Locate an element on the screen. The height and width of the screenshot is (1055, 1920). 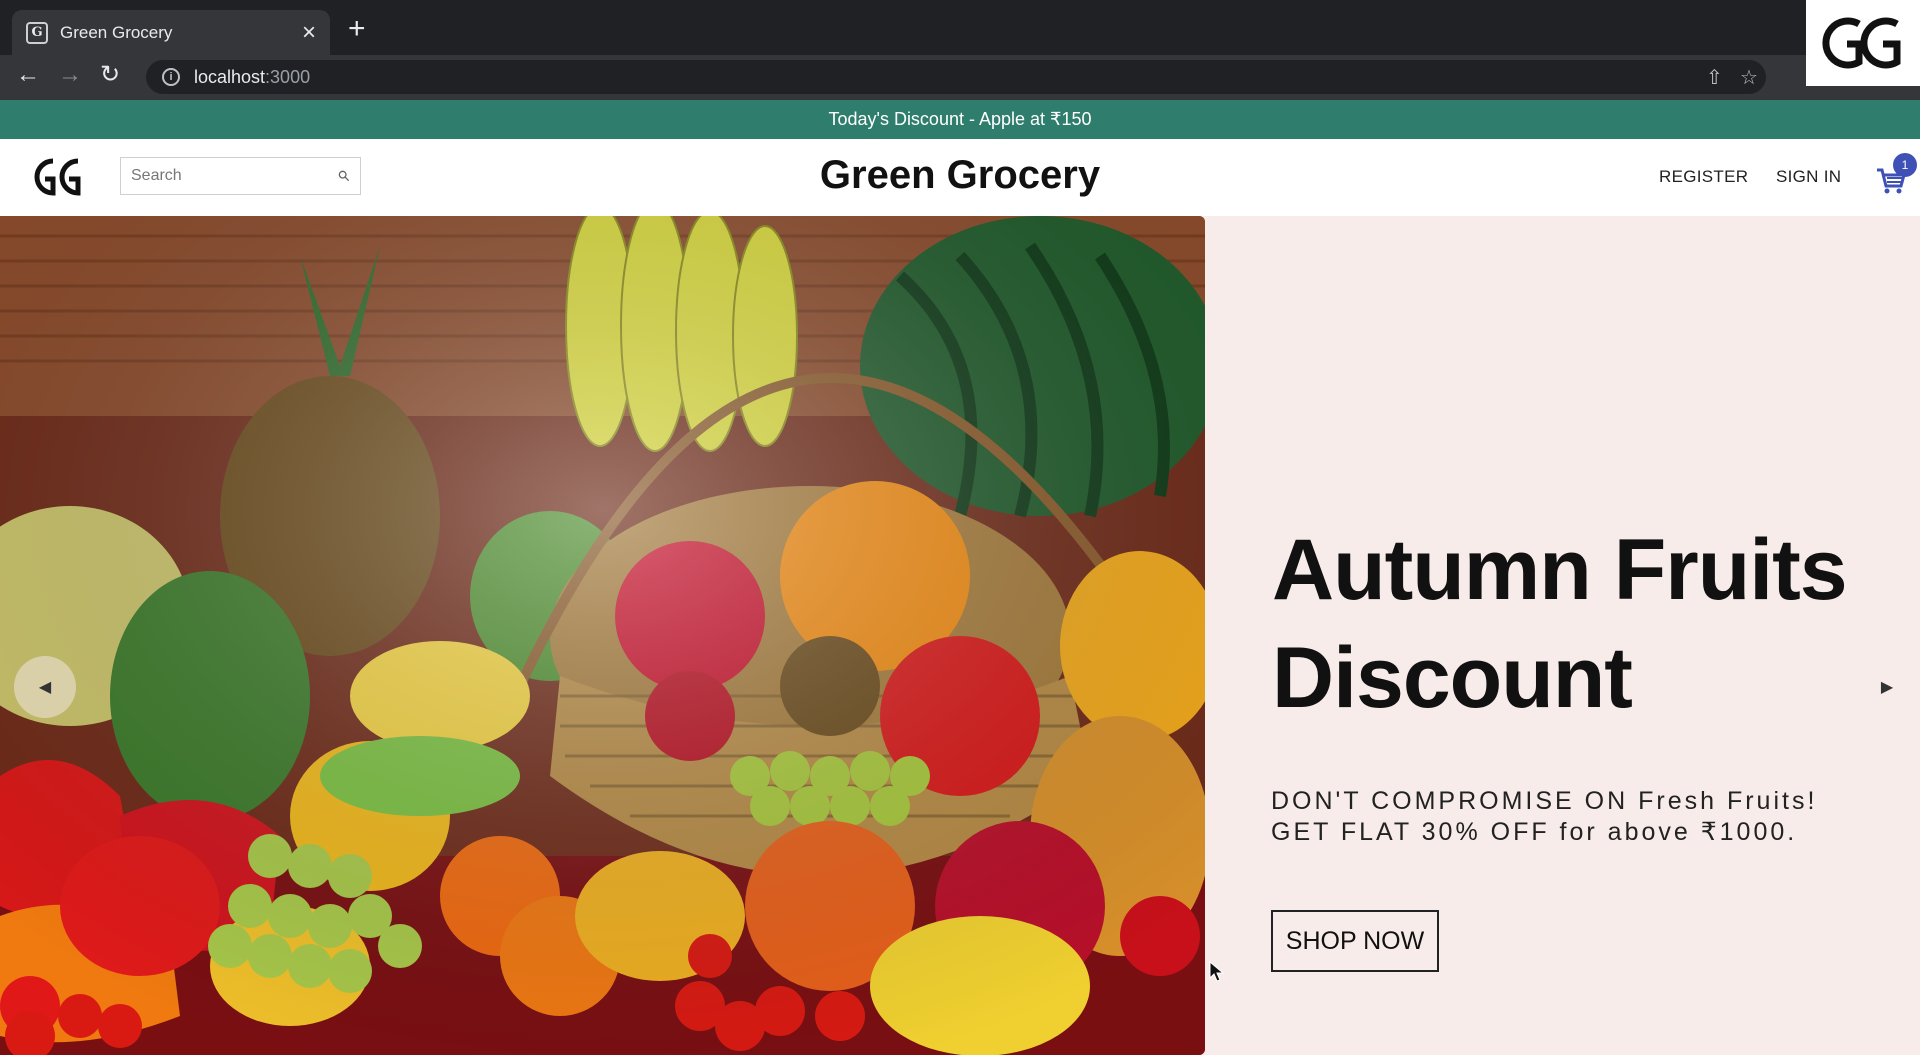
close-tab-icon: × is located at coordinates (309, 32).